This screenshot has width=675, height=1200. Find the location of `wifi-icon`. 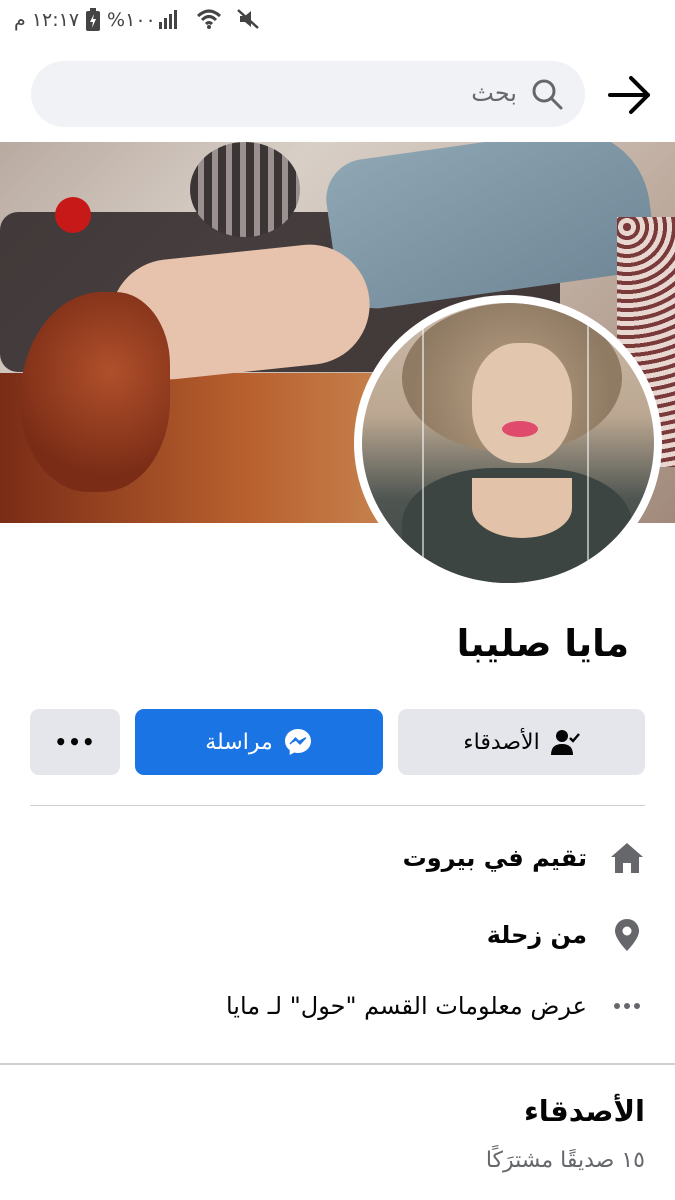

wifi-icon is located at coordinates (209, 19).